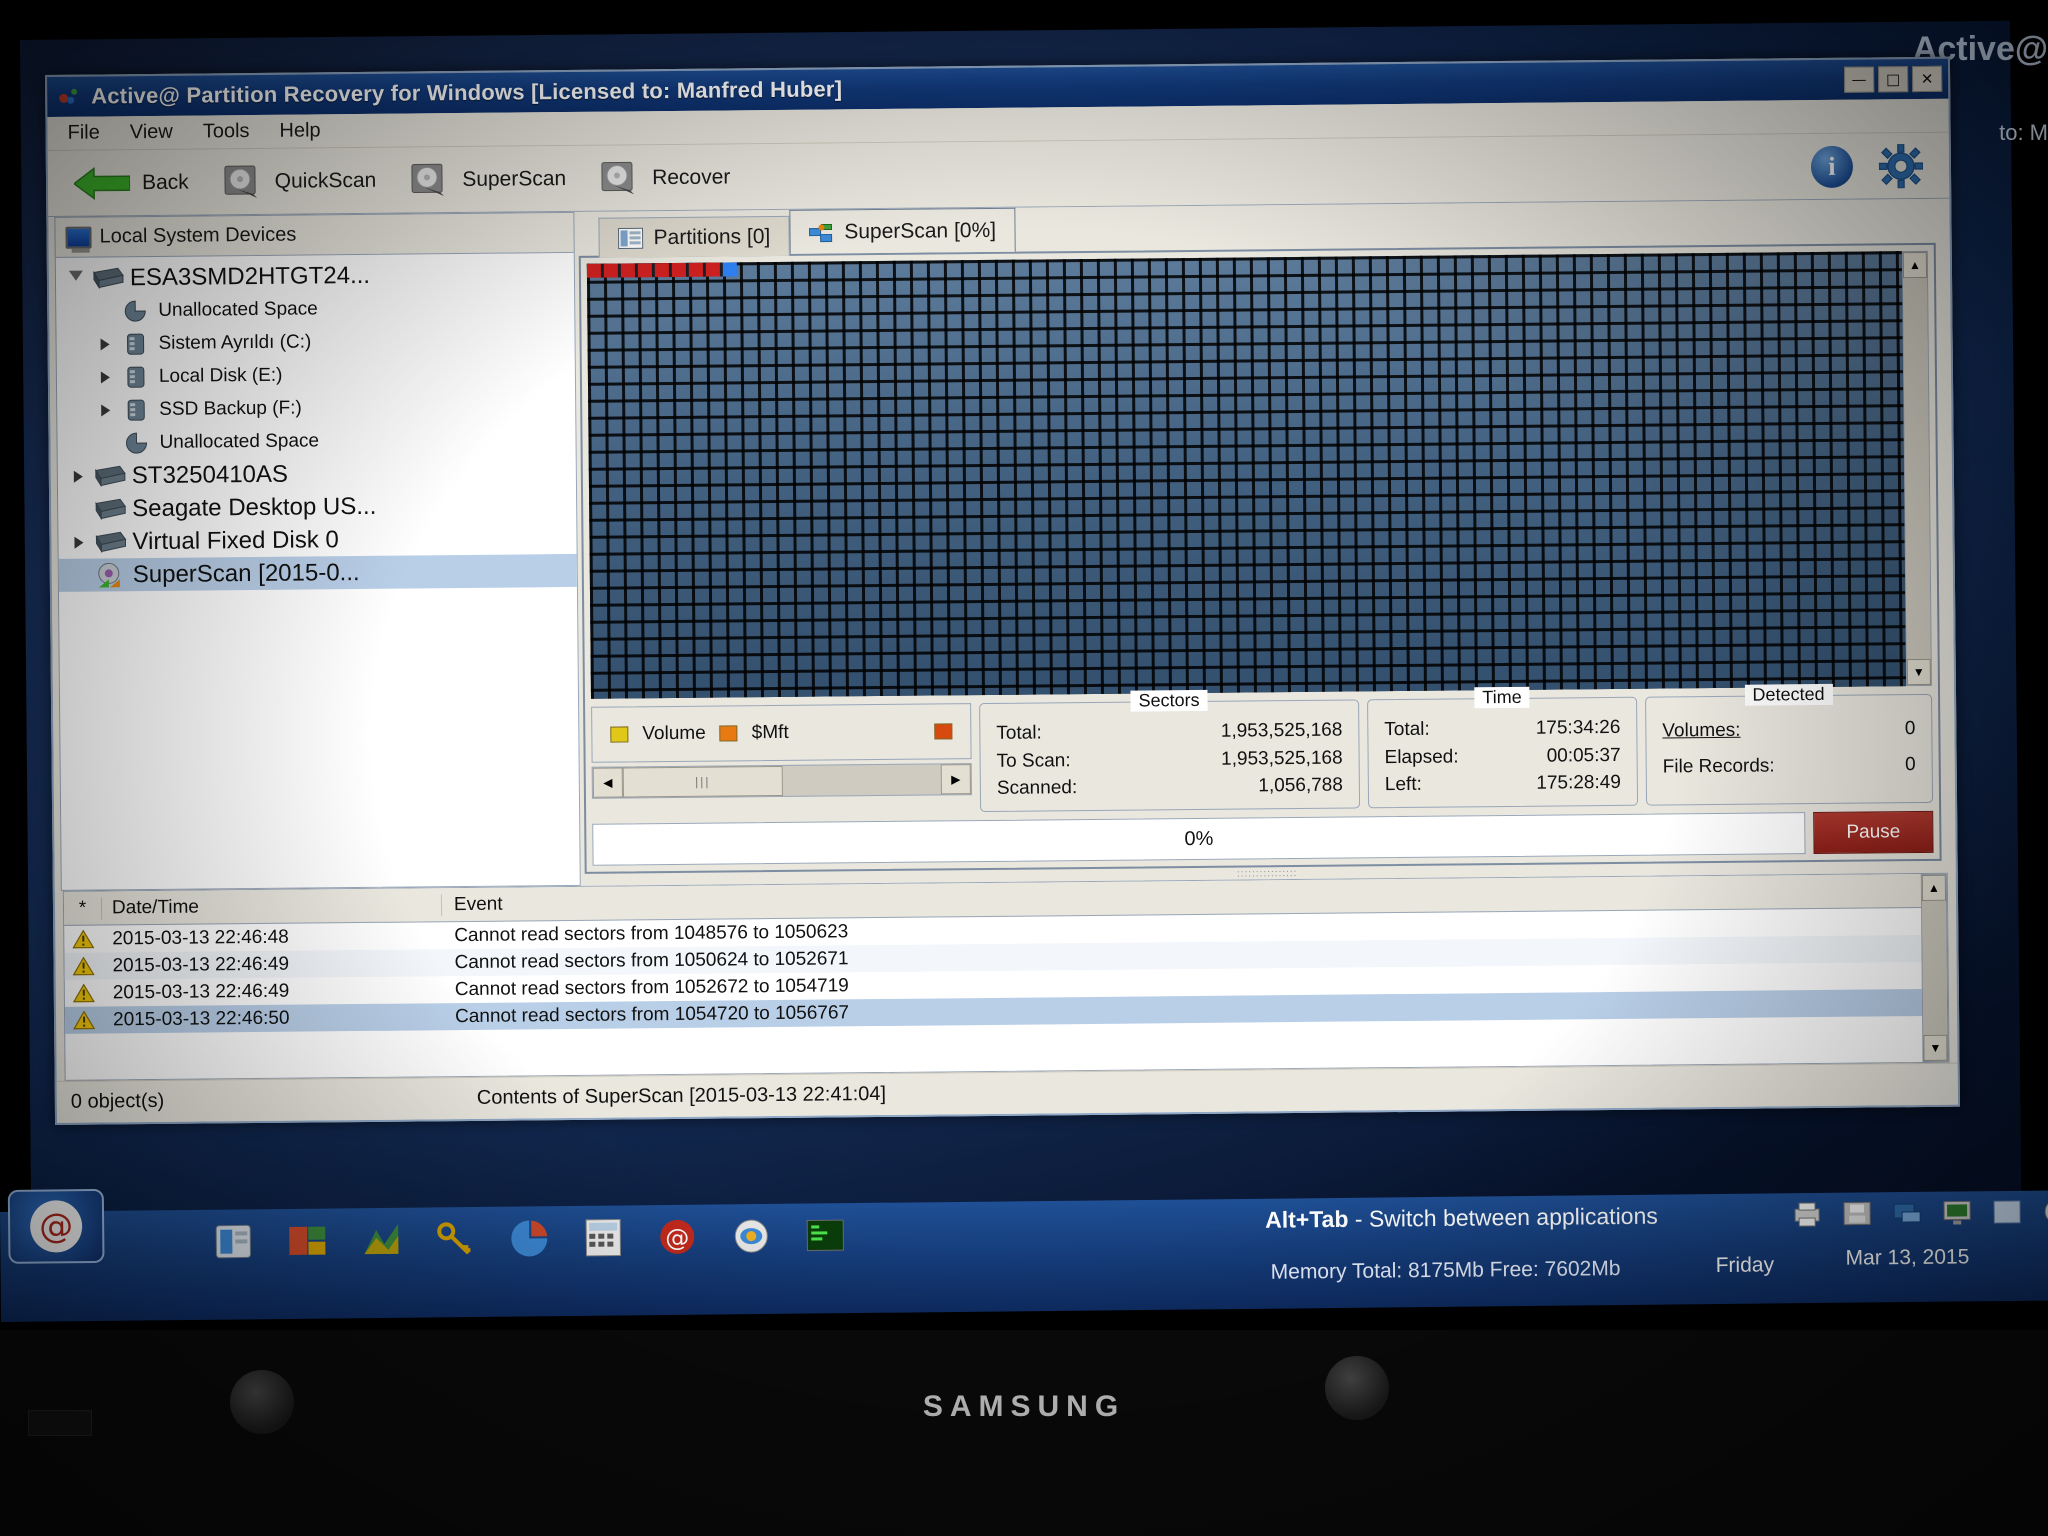  I want to click on detected-filerecords-row: File Records: 0, so click(1789, 767).